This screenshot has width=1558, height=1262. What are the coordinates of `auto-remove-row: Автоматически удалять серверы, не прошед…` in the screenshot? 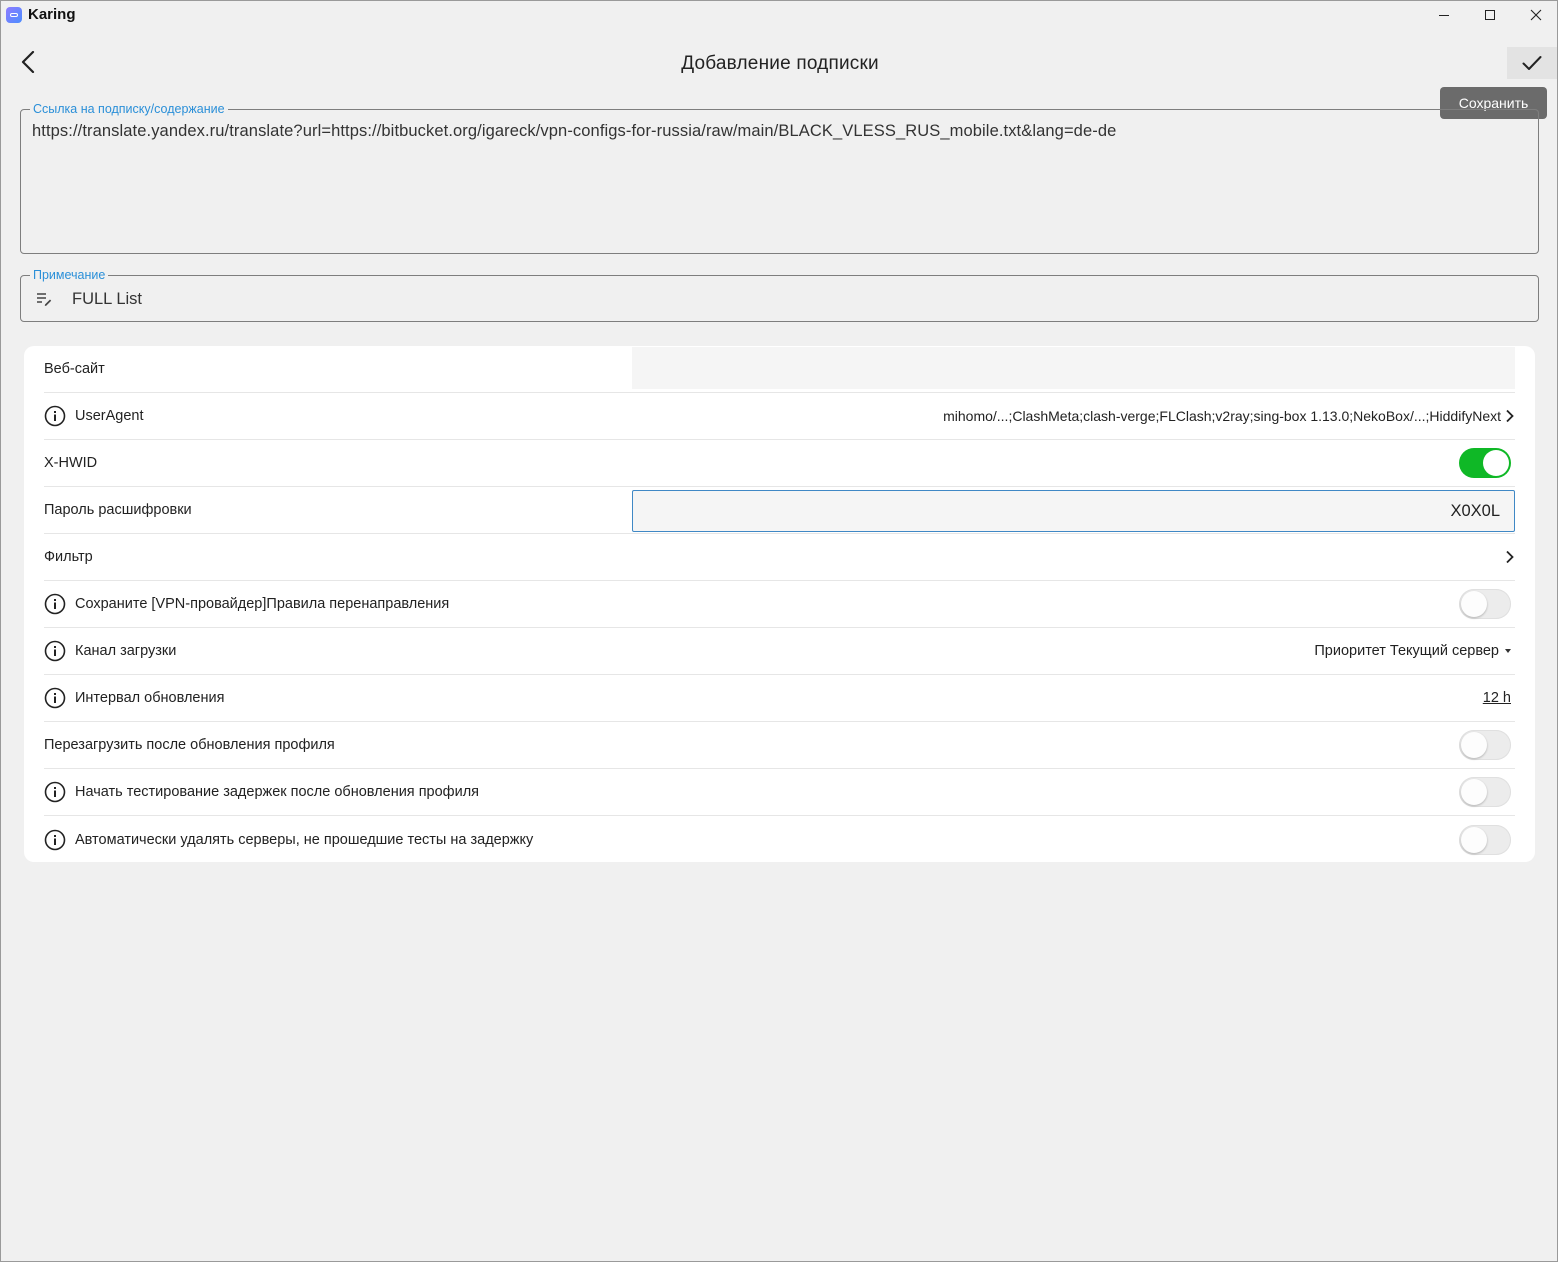 It's located at (779, 839).